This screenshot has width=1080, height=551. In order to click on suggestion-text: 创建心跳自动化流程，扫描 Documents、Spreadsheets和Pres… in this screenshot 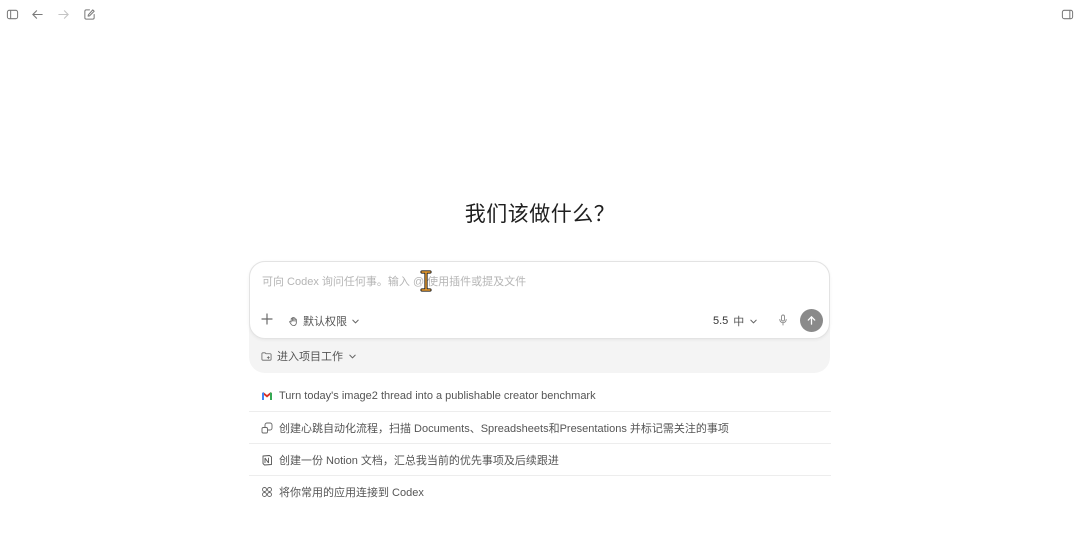, I will do `click(504, 428)`.